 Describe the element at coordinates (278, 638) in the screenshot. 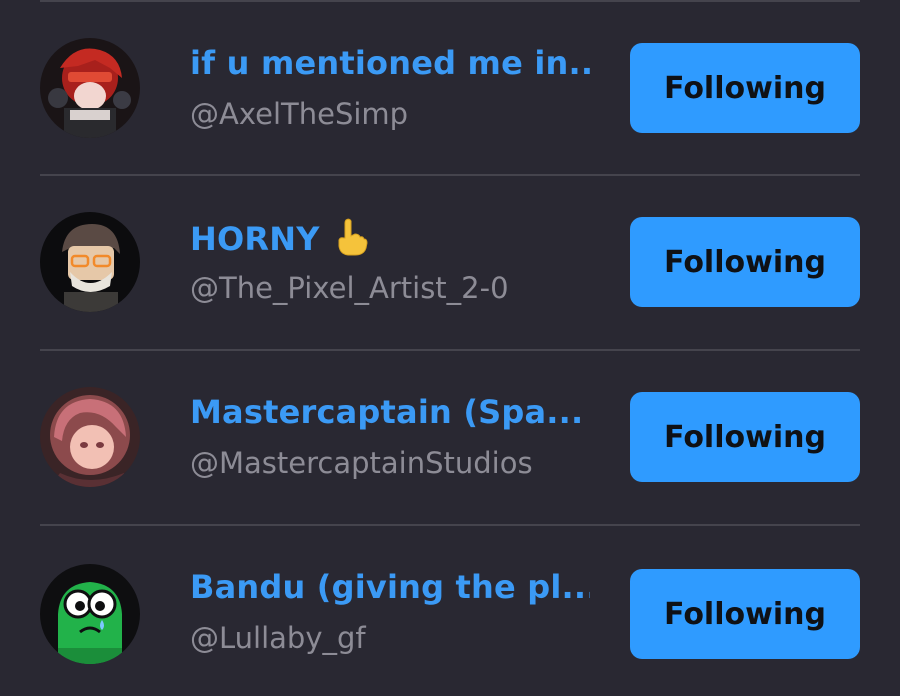

I see `user-handle: @Lullaby_gf` at that location.